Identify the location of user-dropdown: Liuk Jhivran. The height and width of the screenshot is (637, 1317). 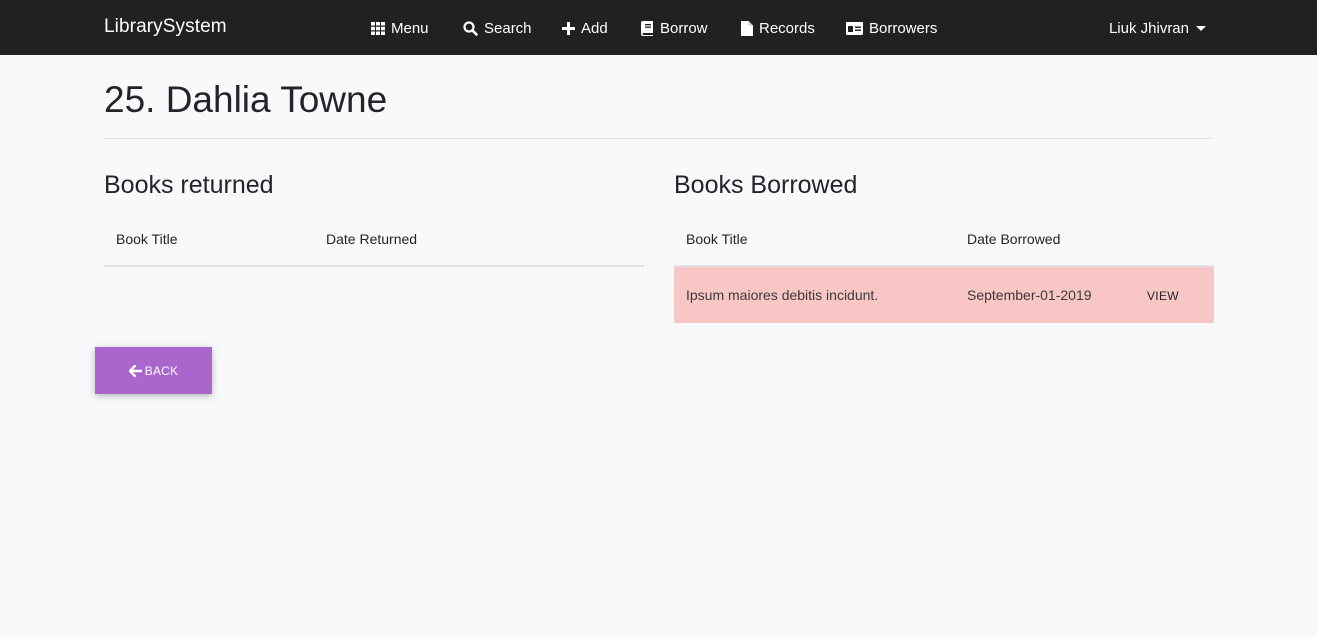
(1157, 28).